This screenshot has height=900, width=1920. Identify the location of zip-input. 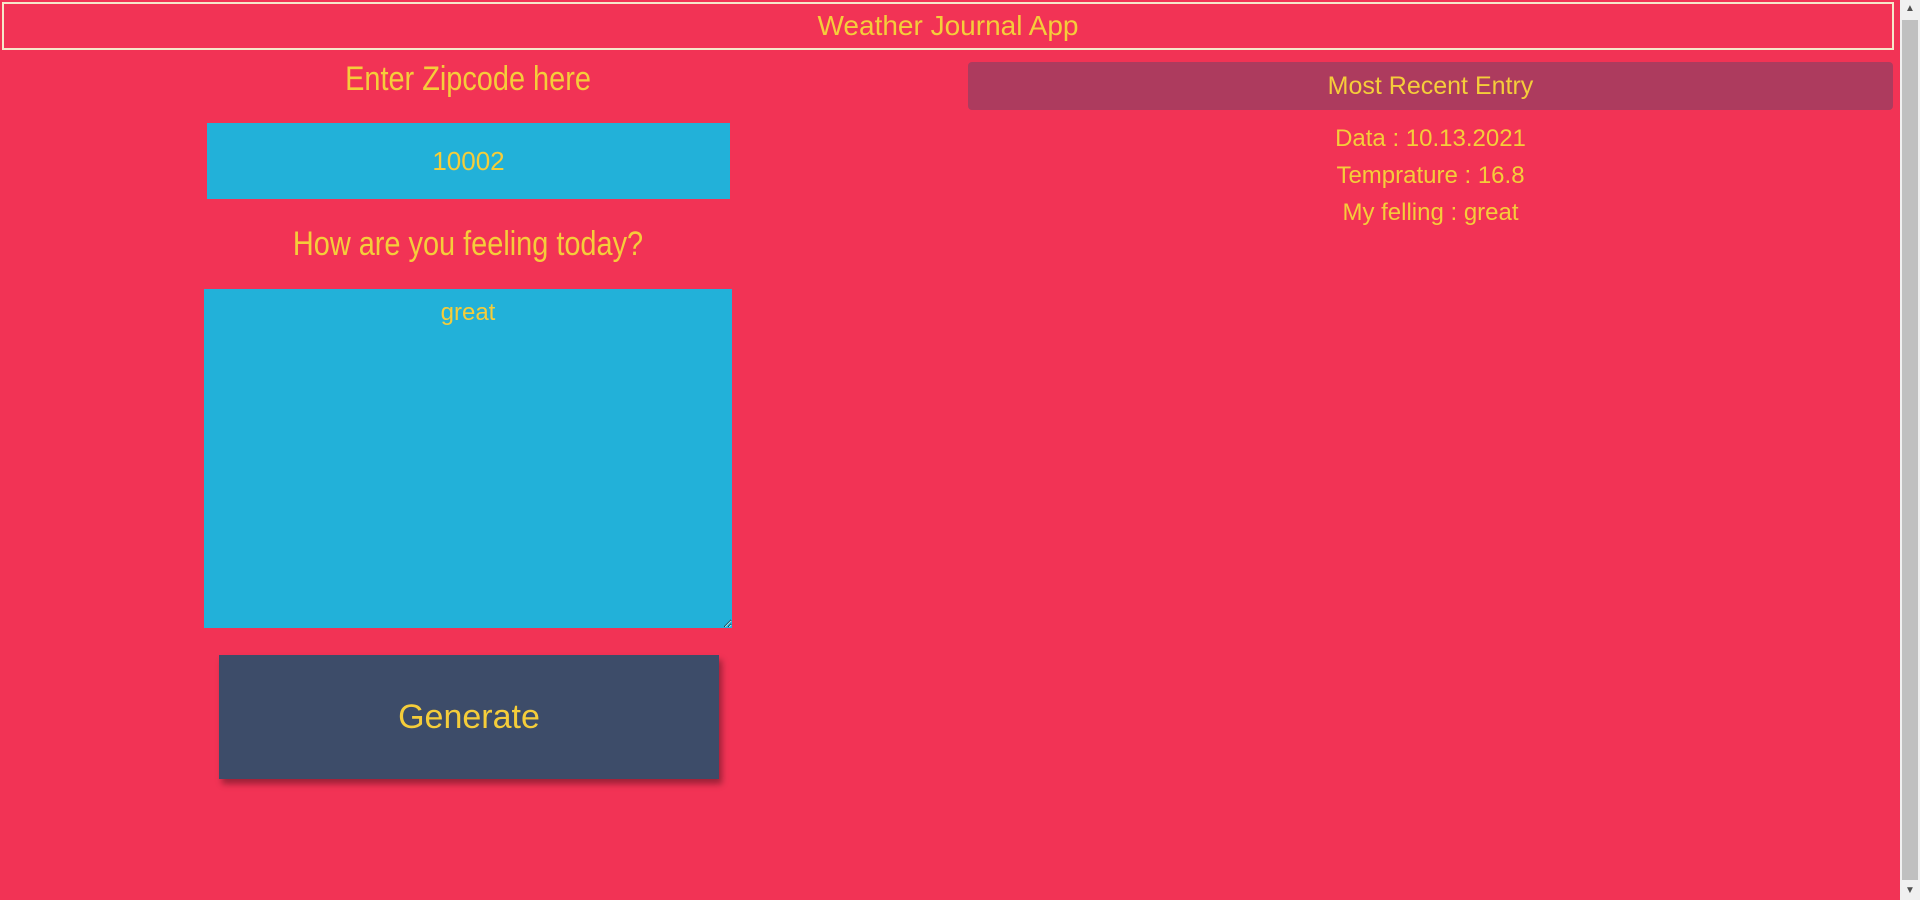
(468, 161).